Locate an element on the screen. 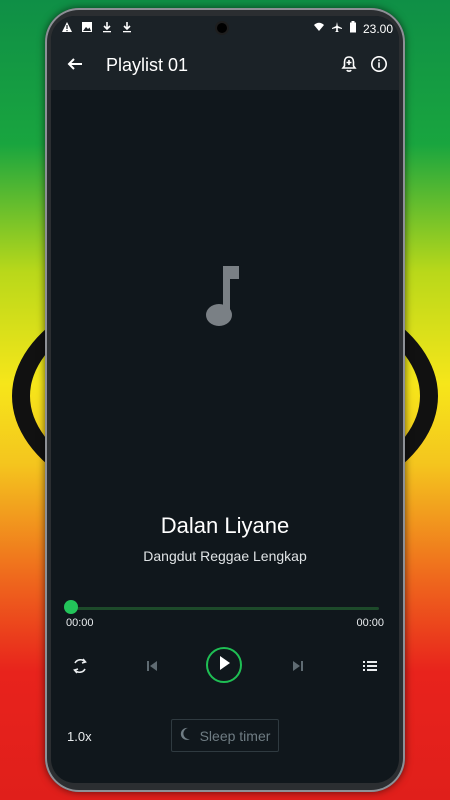 Image resolution: width=450 pixels, height=800 pixels. front-camera is located at coordinates (222, 28).